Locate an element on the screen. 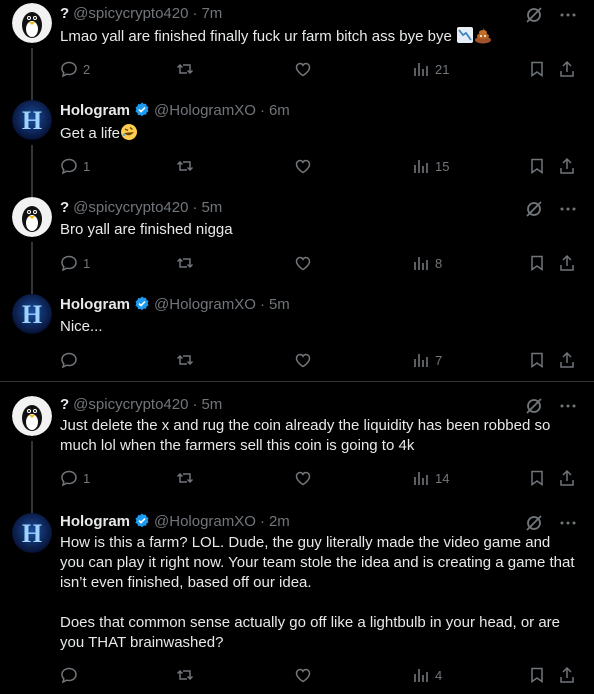 Image resolution: width=594 pixels, height=694 pixels. tweet-header: ? @spicycrypto420 · 5m is located at coordinates (141, 404).